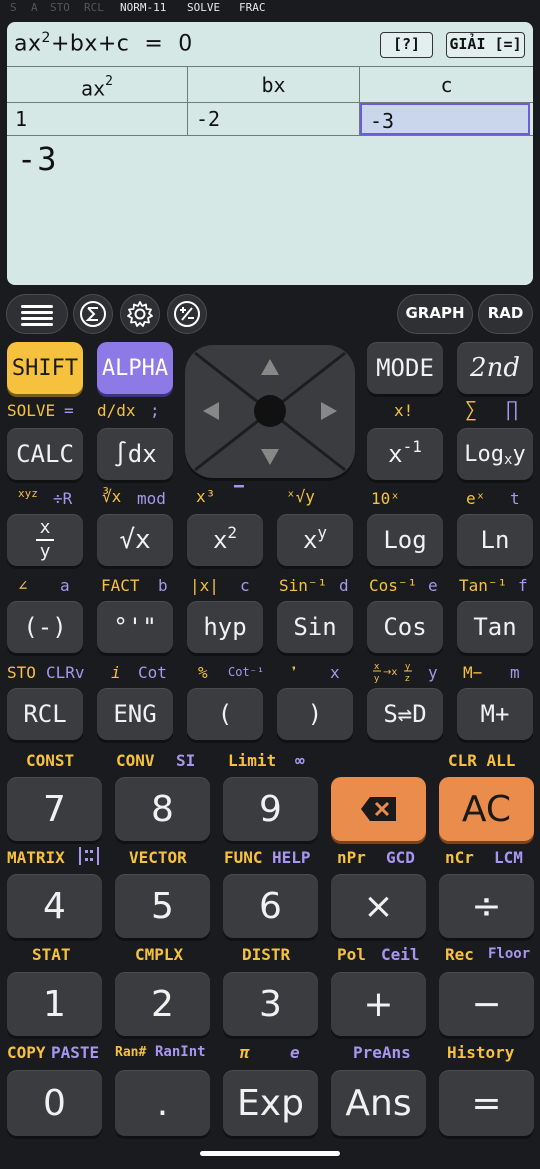 The height and width of the screenshot is (1169, 540). What do you see at coordinates (486, 1004) in the screenshot?
I see `minus-key: −` at bounding box center [486, 1004].